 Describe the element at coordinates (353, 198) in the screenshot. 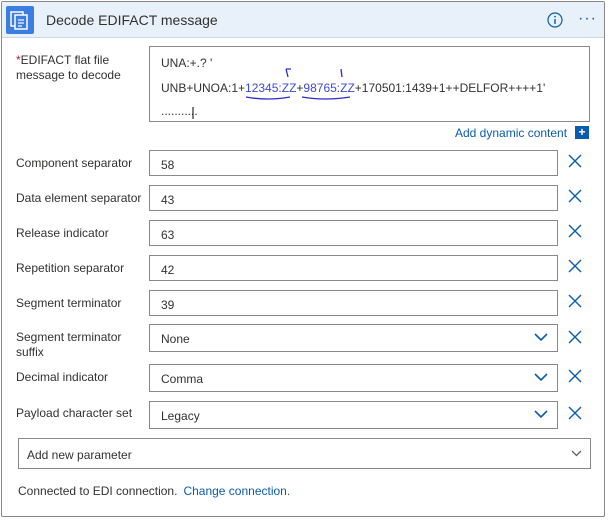

I see `data-element-separator-input: 43` at that location.